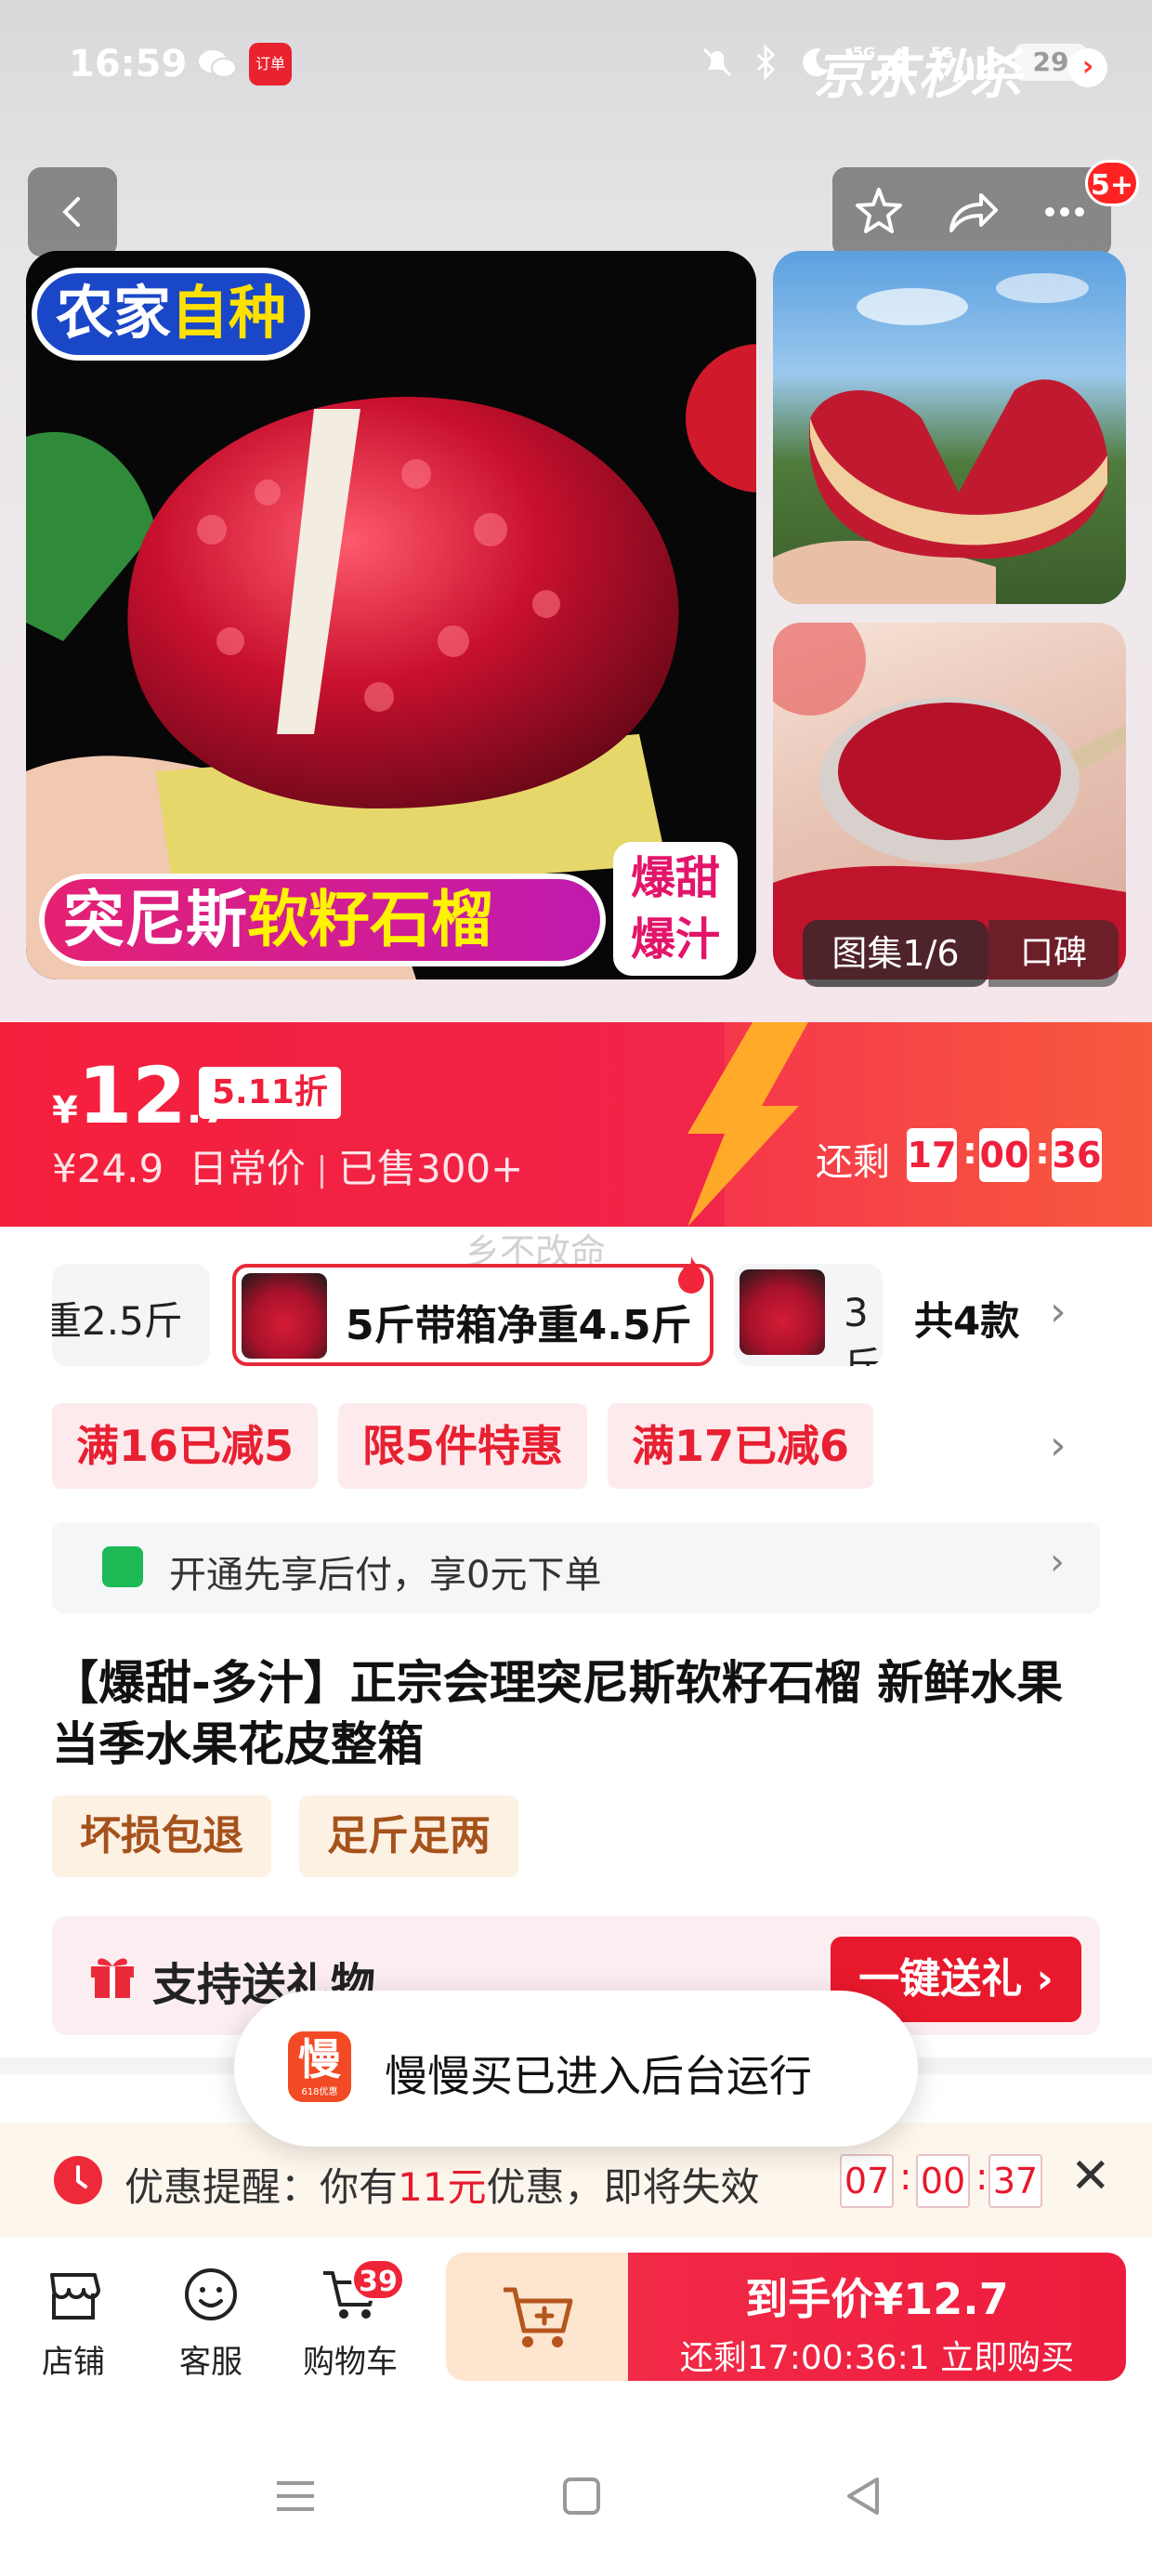 Image resolution: width=1152 pixels, height=2576 pixels. What do you see at coordinates (717, 62) in the screenshot?
I see `mute-bell-icon` at bounding box center [717, 62].